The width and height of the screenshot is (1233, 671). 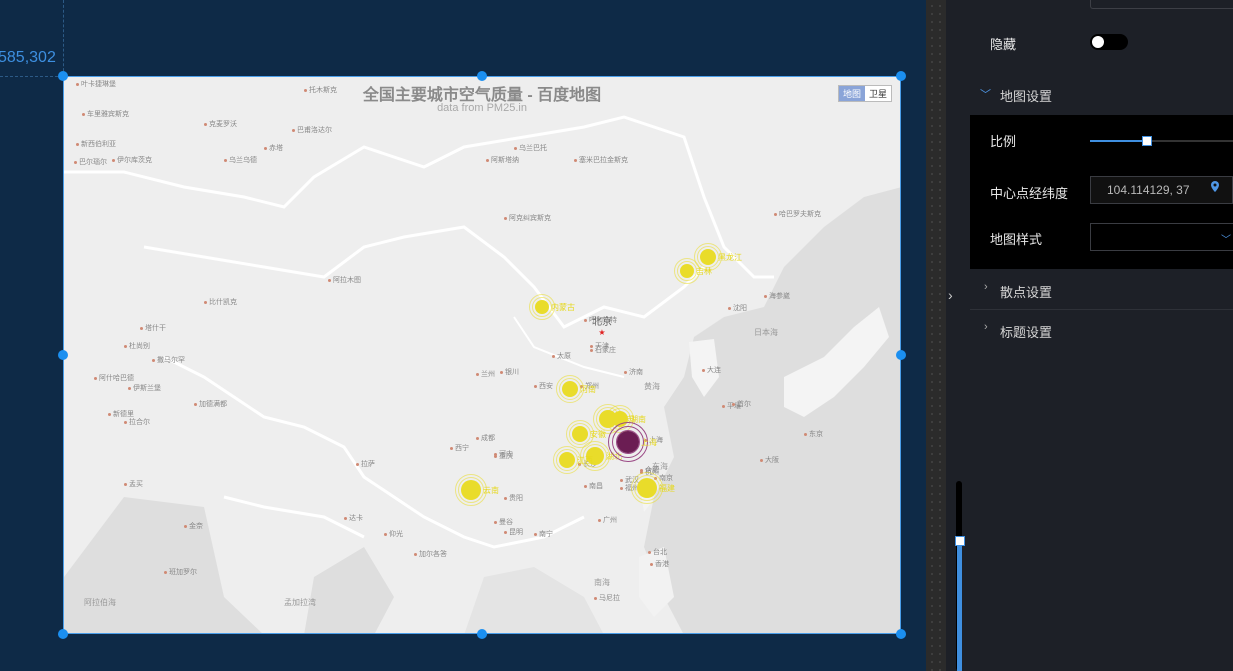 I want to click on place-label: 阿斯塔纳, so click(x=502, y=160).